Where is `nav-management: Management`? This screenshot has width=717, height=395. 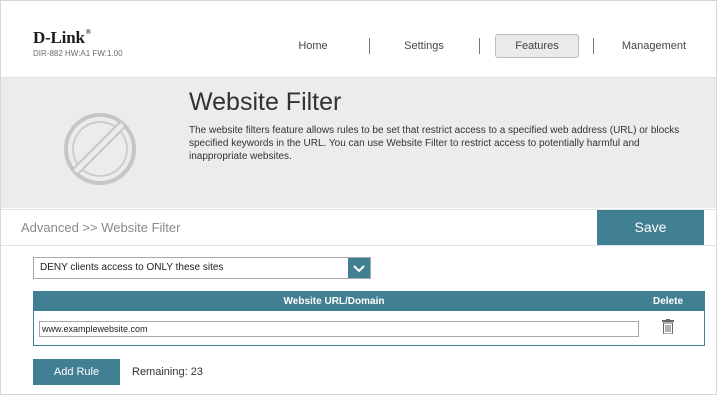 nav-management: Management is located at coordinates (654, 46).